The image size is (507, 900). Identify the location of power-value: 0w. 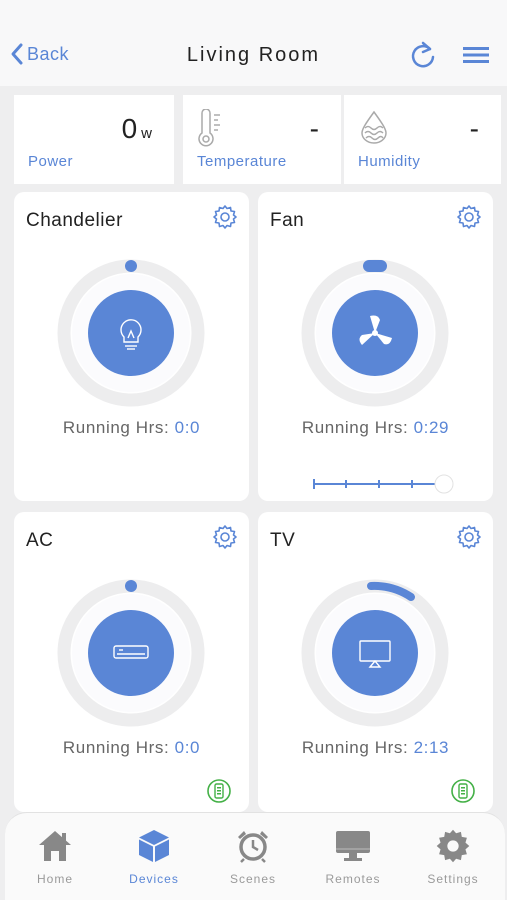
(136, 128).